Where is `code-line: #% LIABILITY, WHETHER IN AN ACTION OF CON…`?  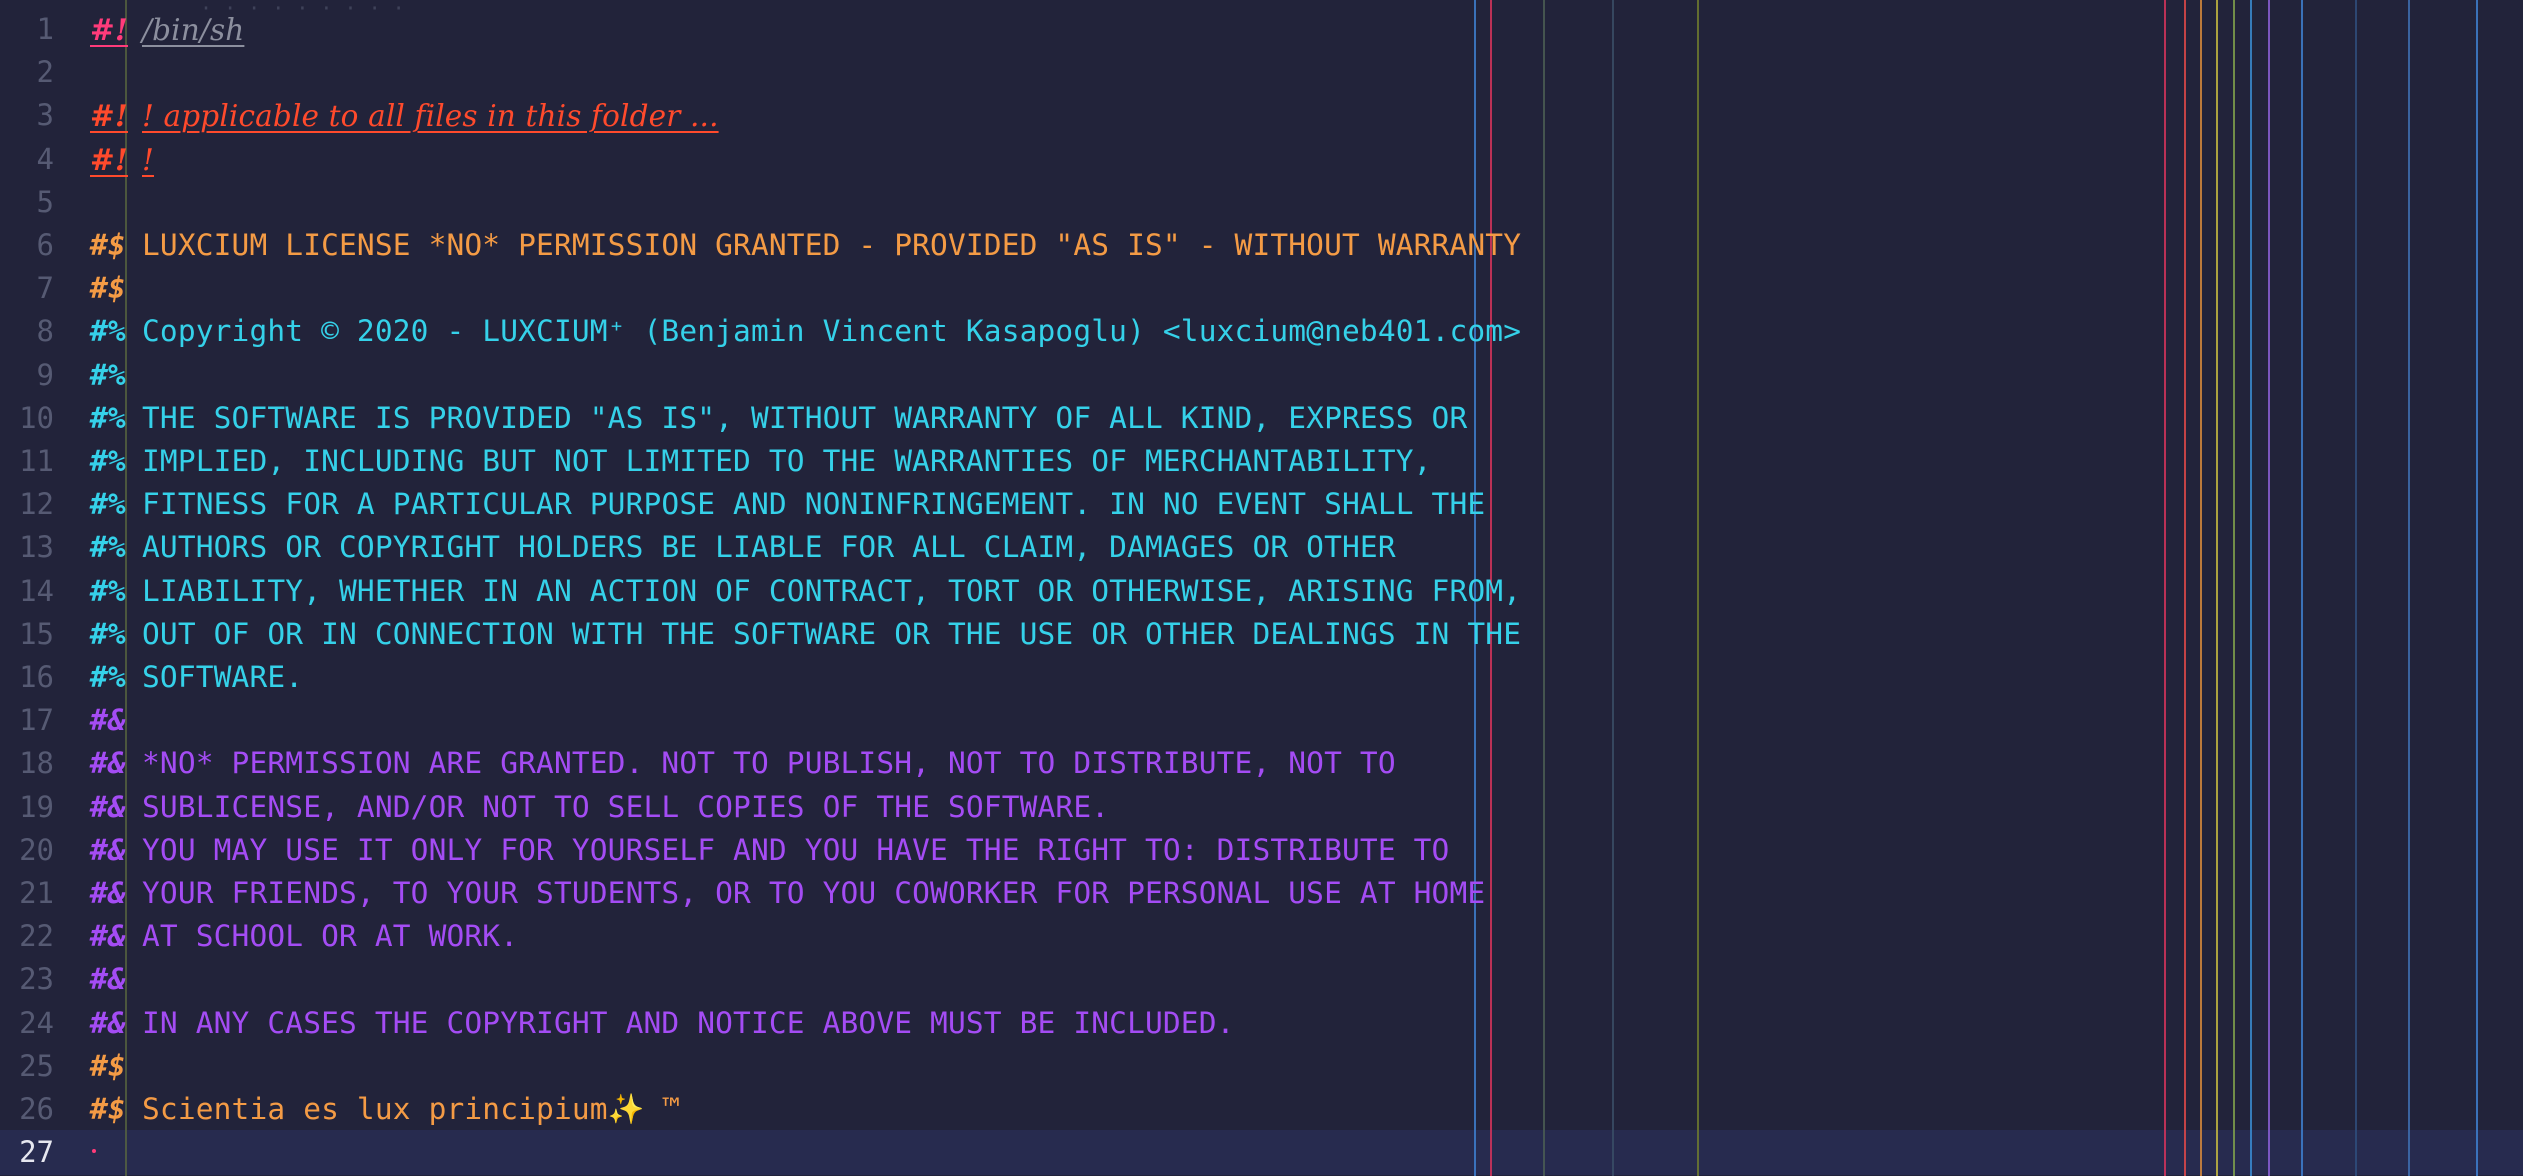
code-line: #% LIABILITY, WHETHER IN AN ACTION OF CON… is located at coordinates (805, 591).